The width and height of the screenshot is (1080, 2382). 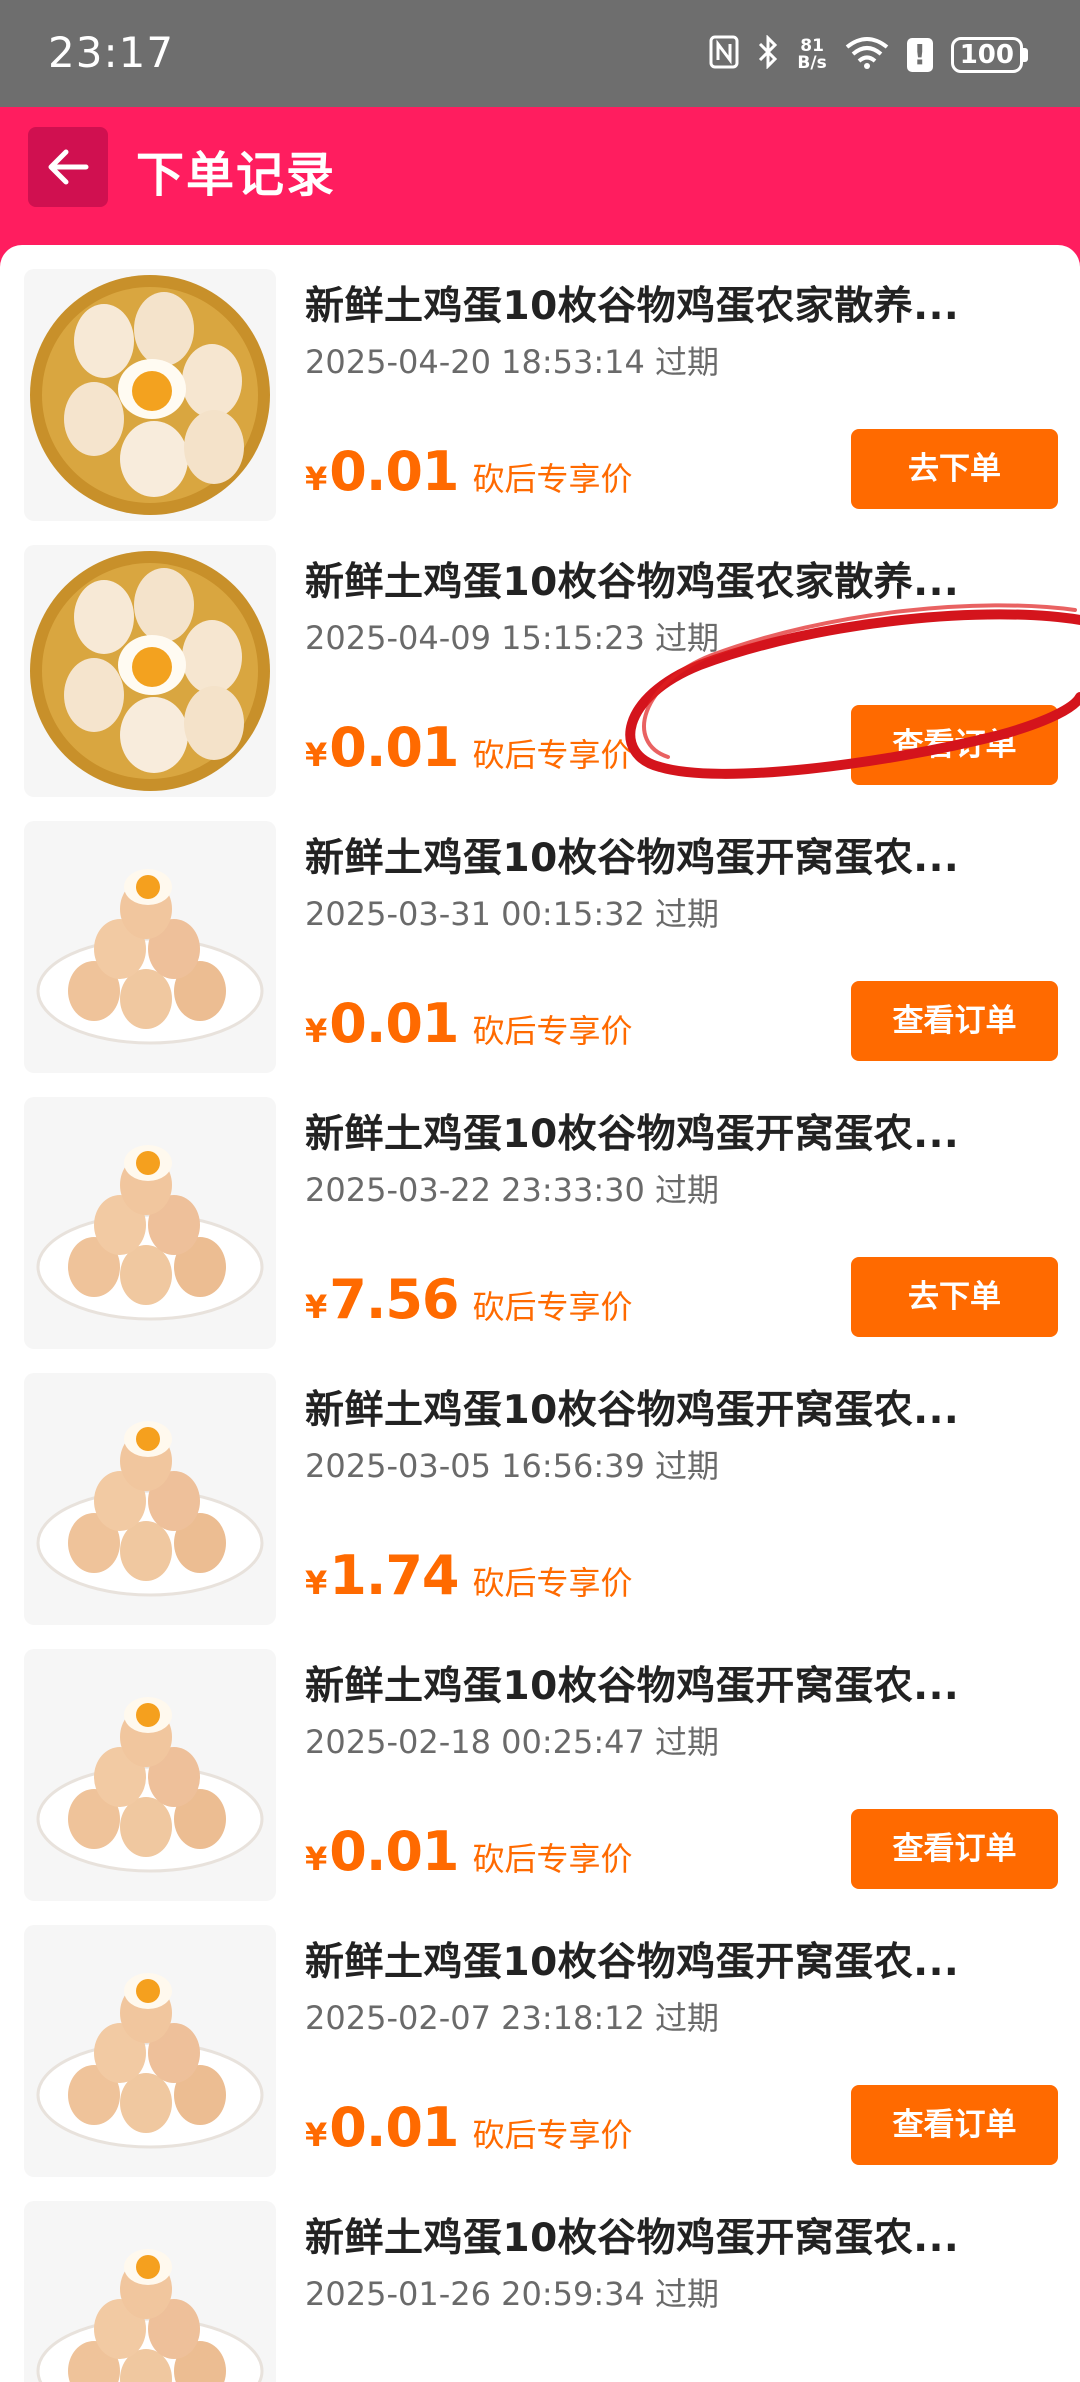 I want to click on back-button, so click(x=68, y=167).